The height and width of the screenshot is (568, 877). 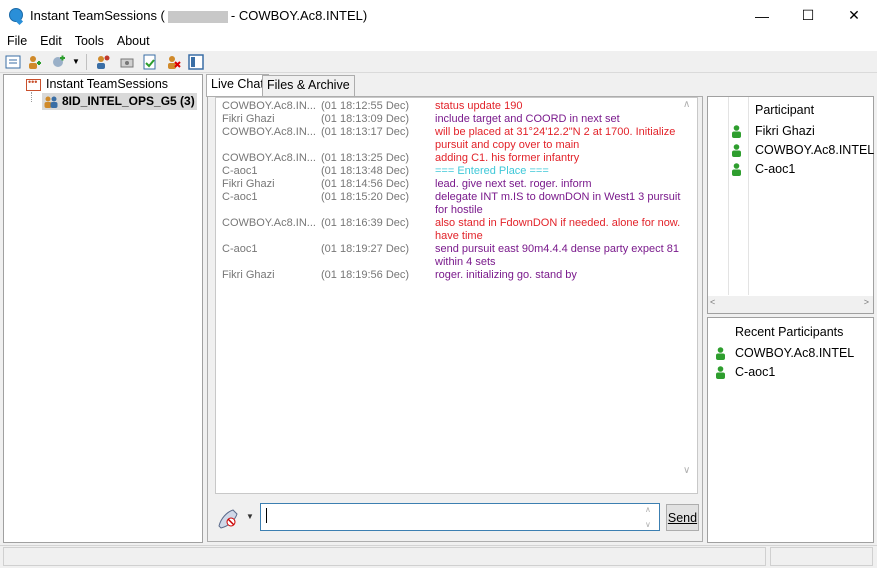 I want to click on scroll-left-icon: <, so click(x=712, y=302).